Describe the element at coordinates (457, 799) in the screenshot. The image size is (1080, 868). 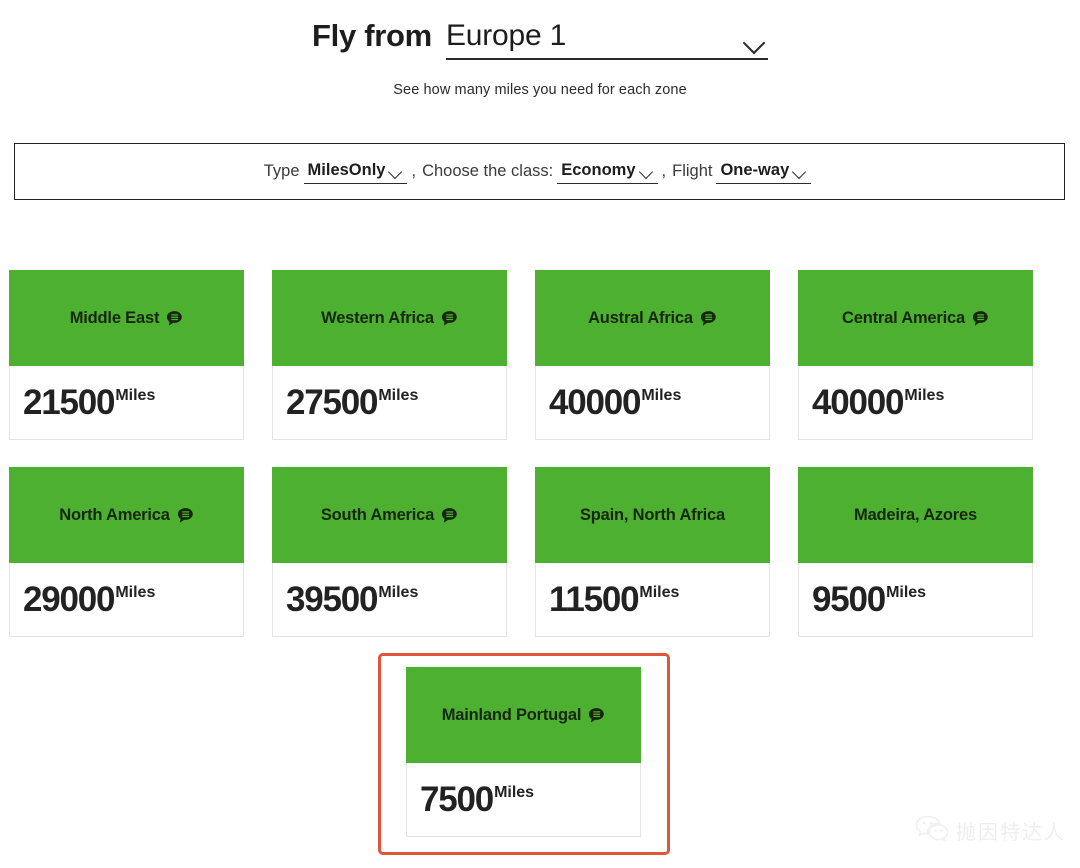
I see `miles-value: 7500` at that location.